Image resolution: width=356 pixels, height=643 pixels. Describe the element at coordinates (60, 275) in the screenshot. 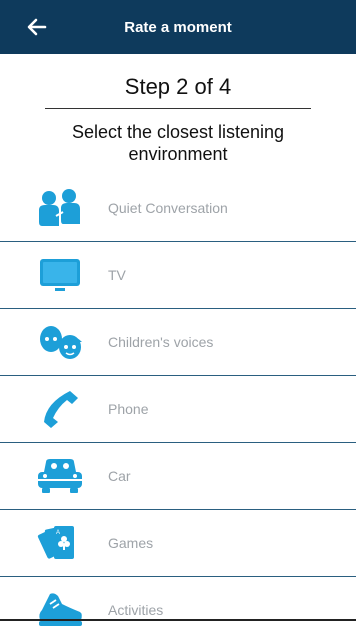

I see `tv-icon` at that location.